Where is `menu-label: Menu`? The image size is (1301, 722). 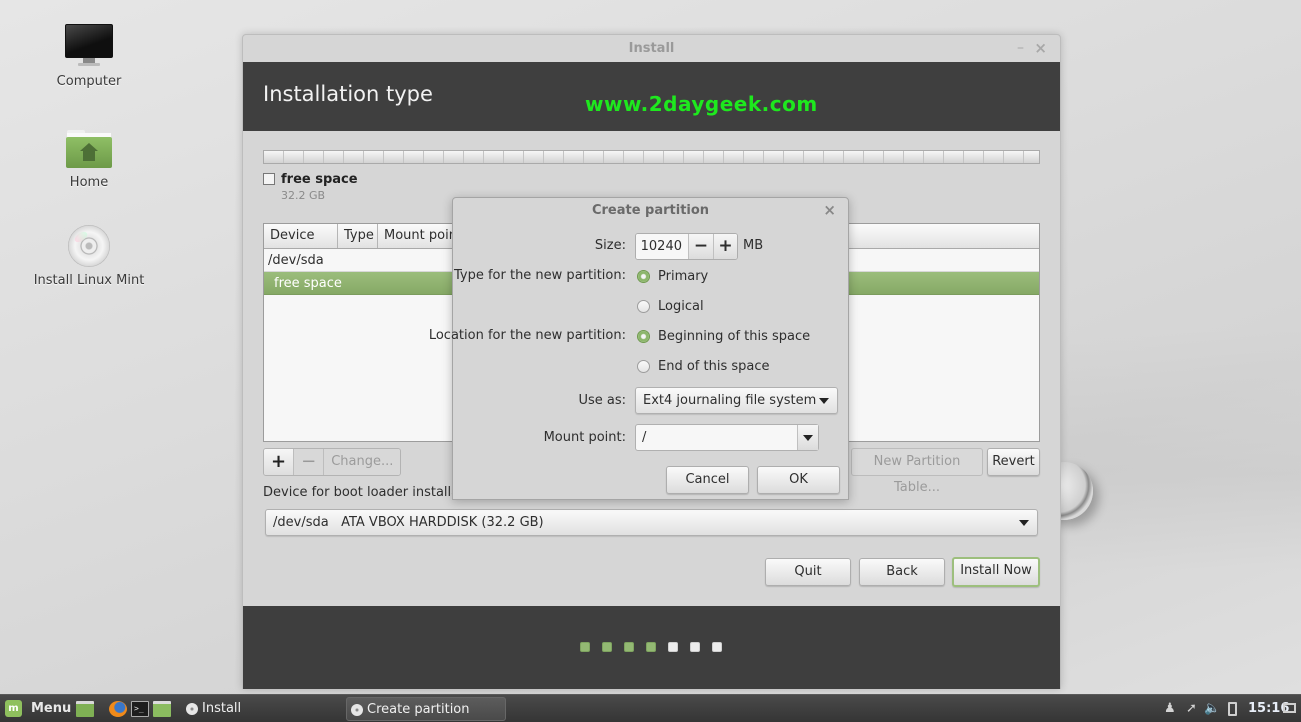
menu-label: Menu is located at coordinates (51, 708).